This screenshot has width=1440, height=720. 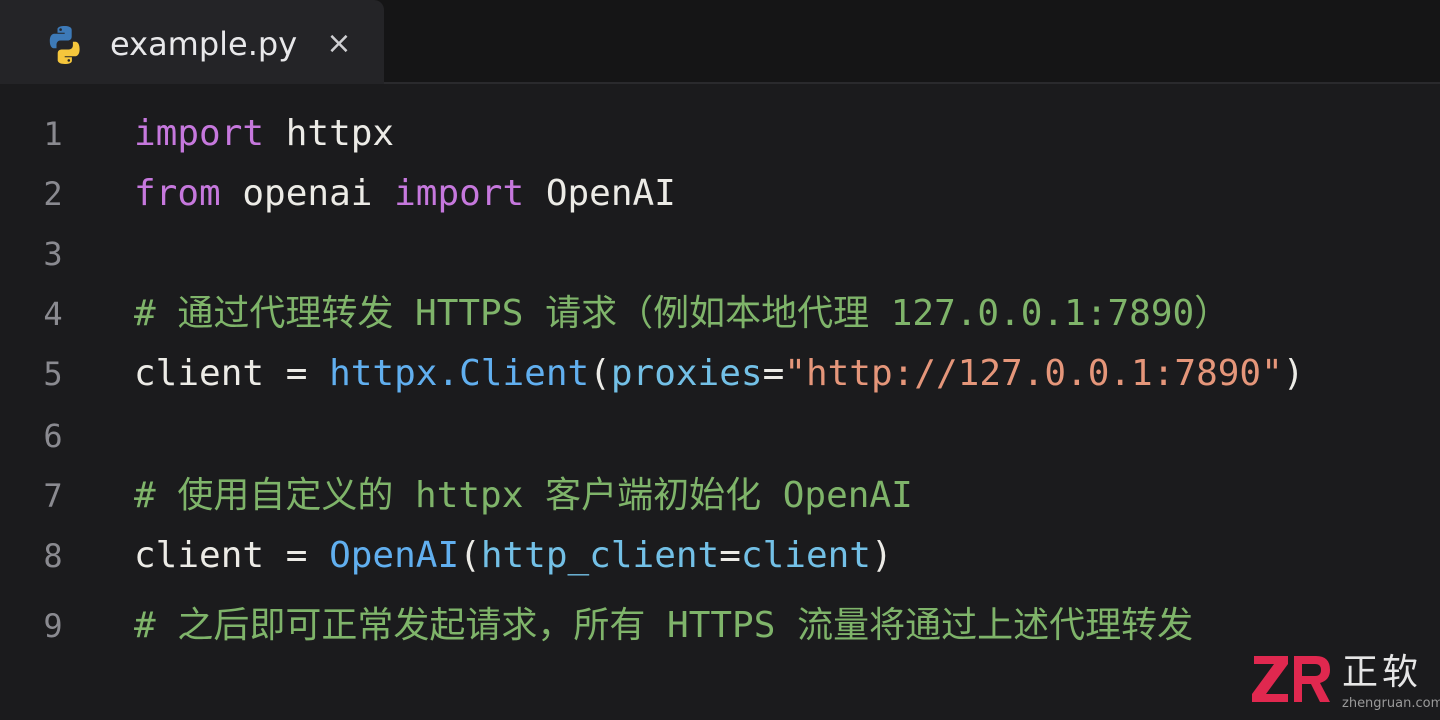 What do you see at coordinates (53, 314) in the screenshot?
I see `line-number: 4` at bounding box center [53, 314].